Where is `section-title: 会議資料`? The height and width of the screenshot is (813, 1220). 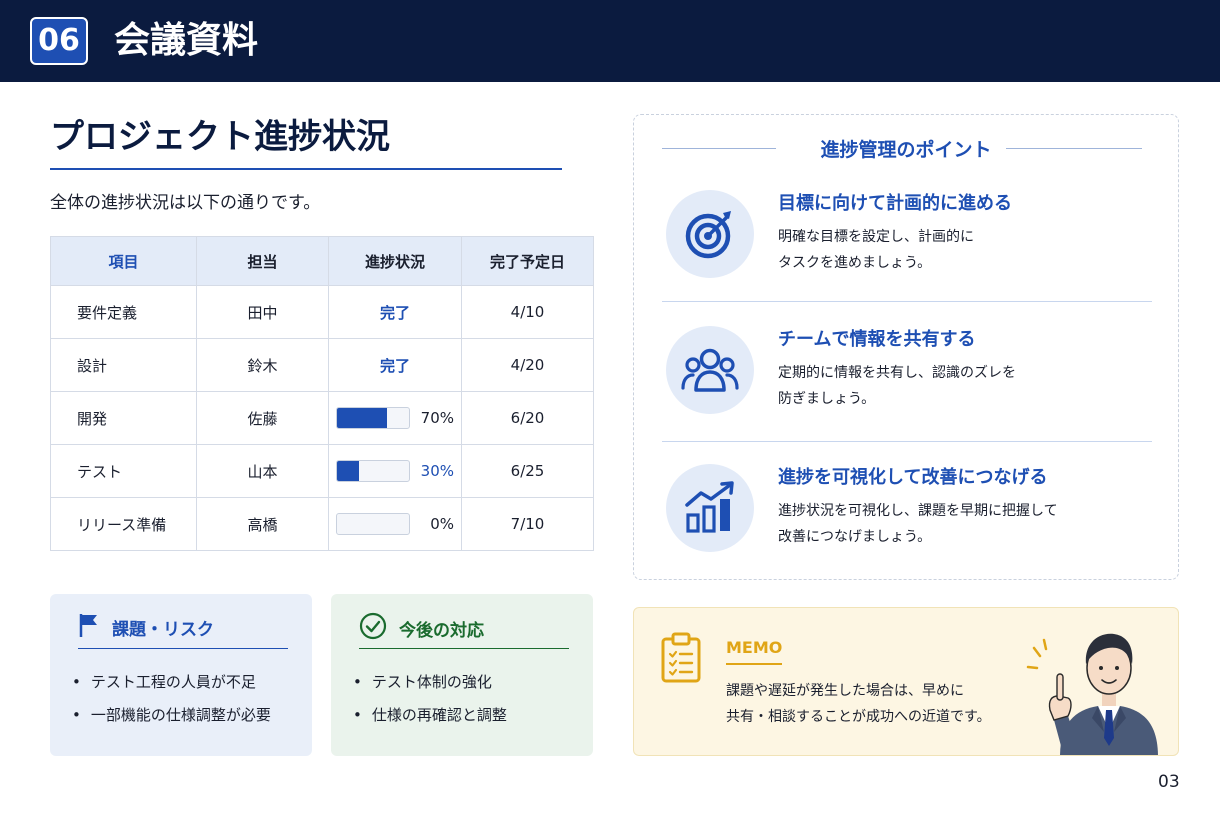 section-title: 会議資料 is located at coordinates (186, 40).